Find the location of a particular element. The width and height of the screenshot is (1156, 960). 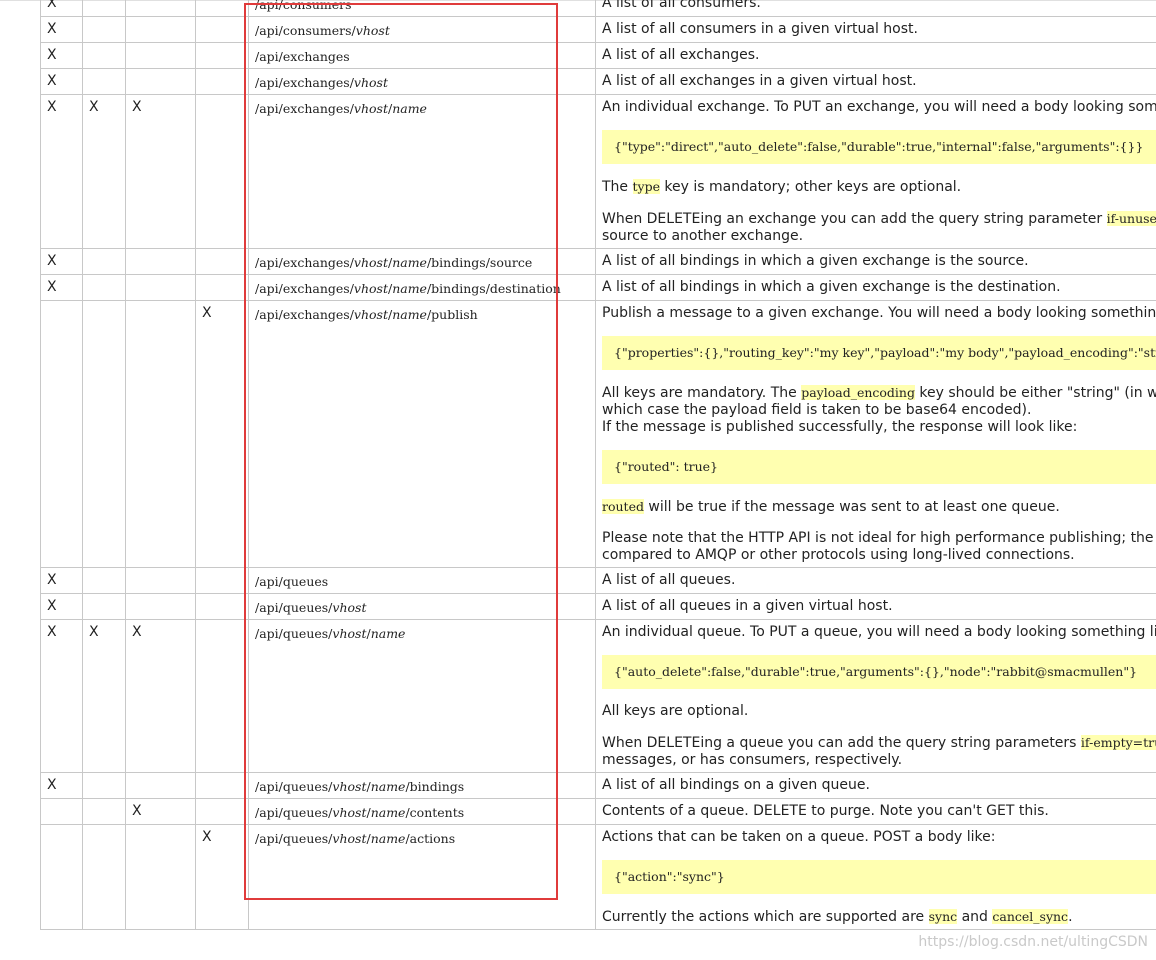

table-row: X/api/consumers A list of all consumers. is located at coordinates (598, 8).